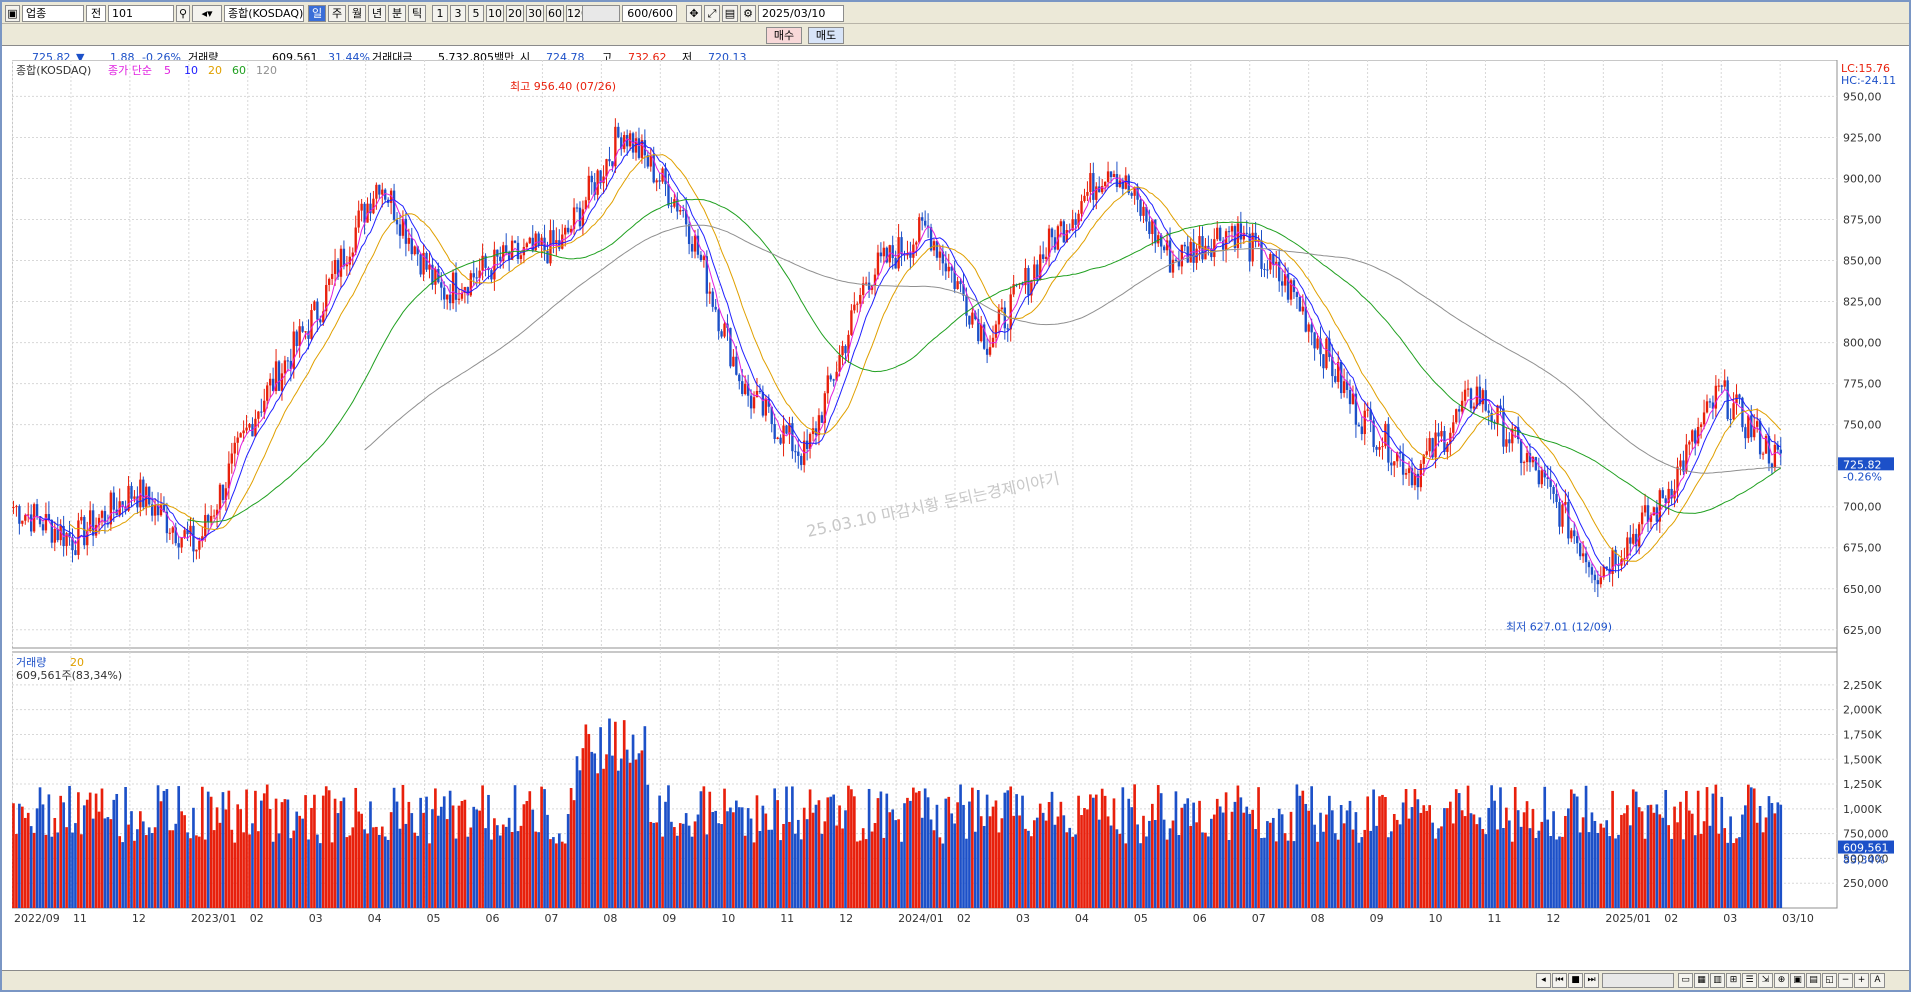  Describe the element at coordinates (1845, 980) in the screenshot. I see `zoom-out-icon: −` at that location.